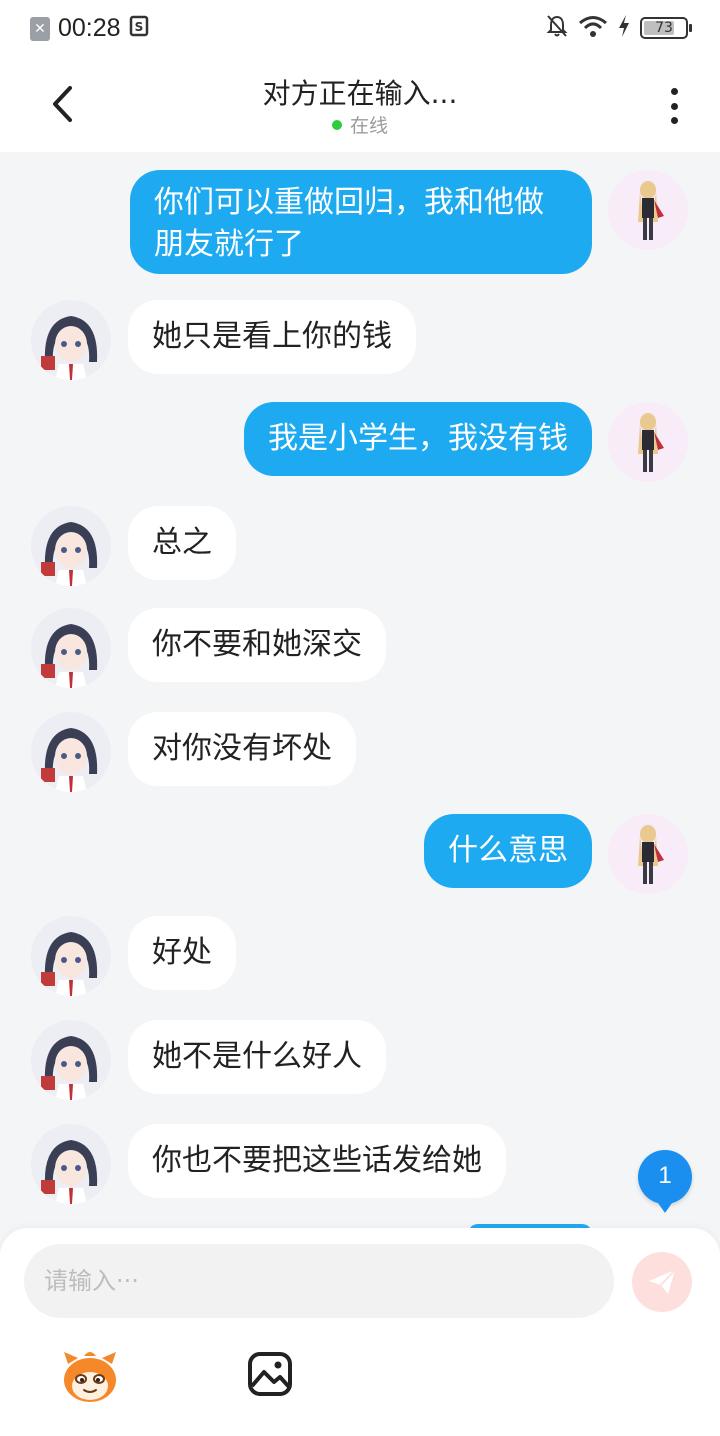  Describe the element at coordinates (349, 202) in the screenshot. I see `message-text-line: 你们可以重做回归，我和他做` at that location.